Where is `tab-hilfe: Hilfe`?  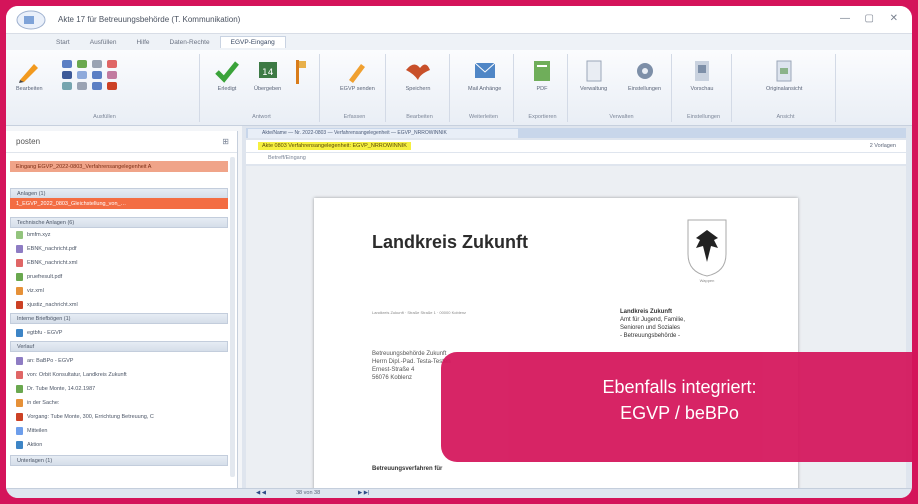 tab-hilfe: Hilfe is located at coordinates (142, 42).